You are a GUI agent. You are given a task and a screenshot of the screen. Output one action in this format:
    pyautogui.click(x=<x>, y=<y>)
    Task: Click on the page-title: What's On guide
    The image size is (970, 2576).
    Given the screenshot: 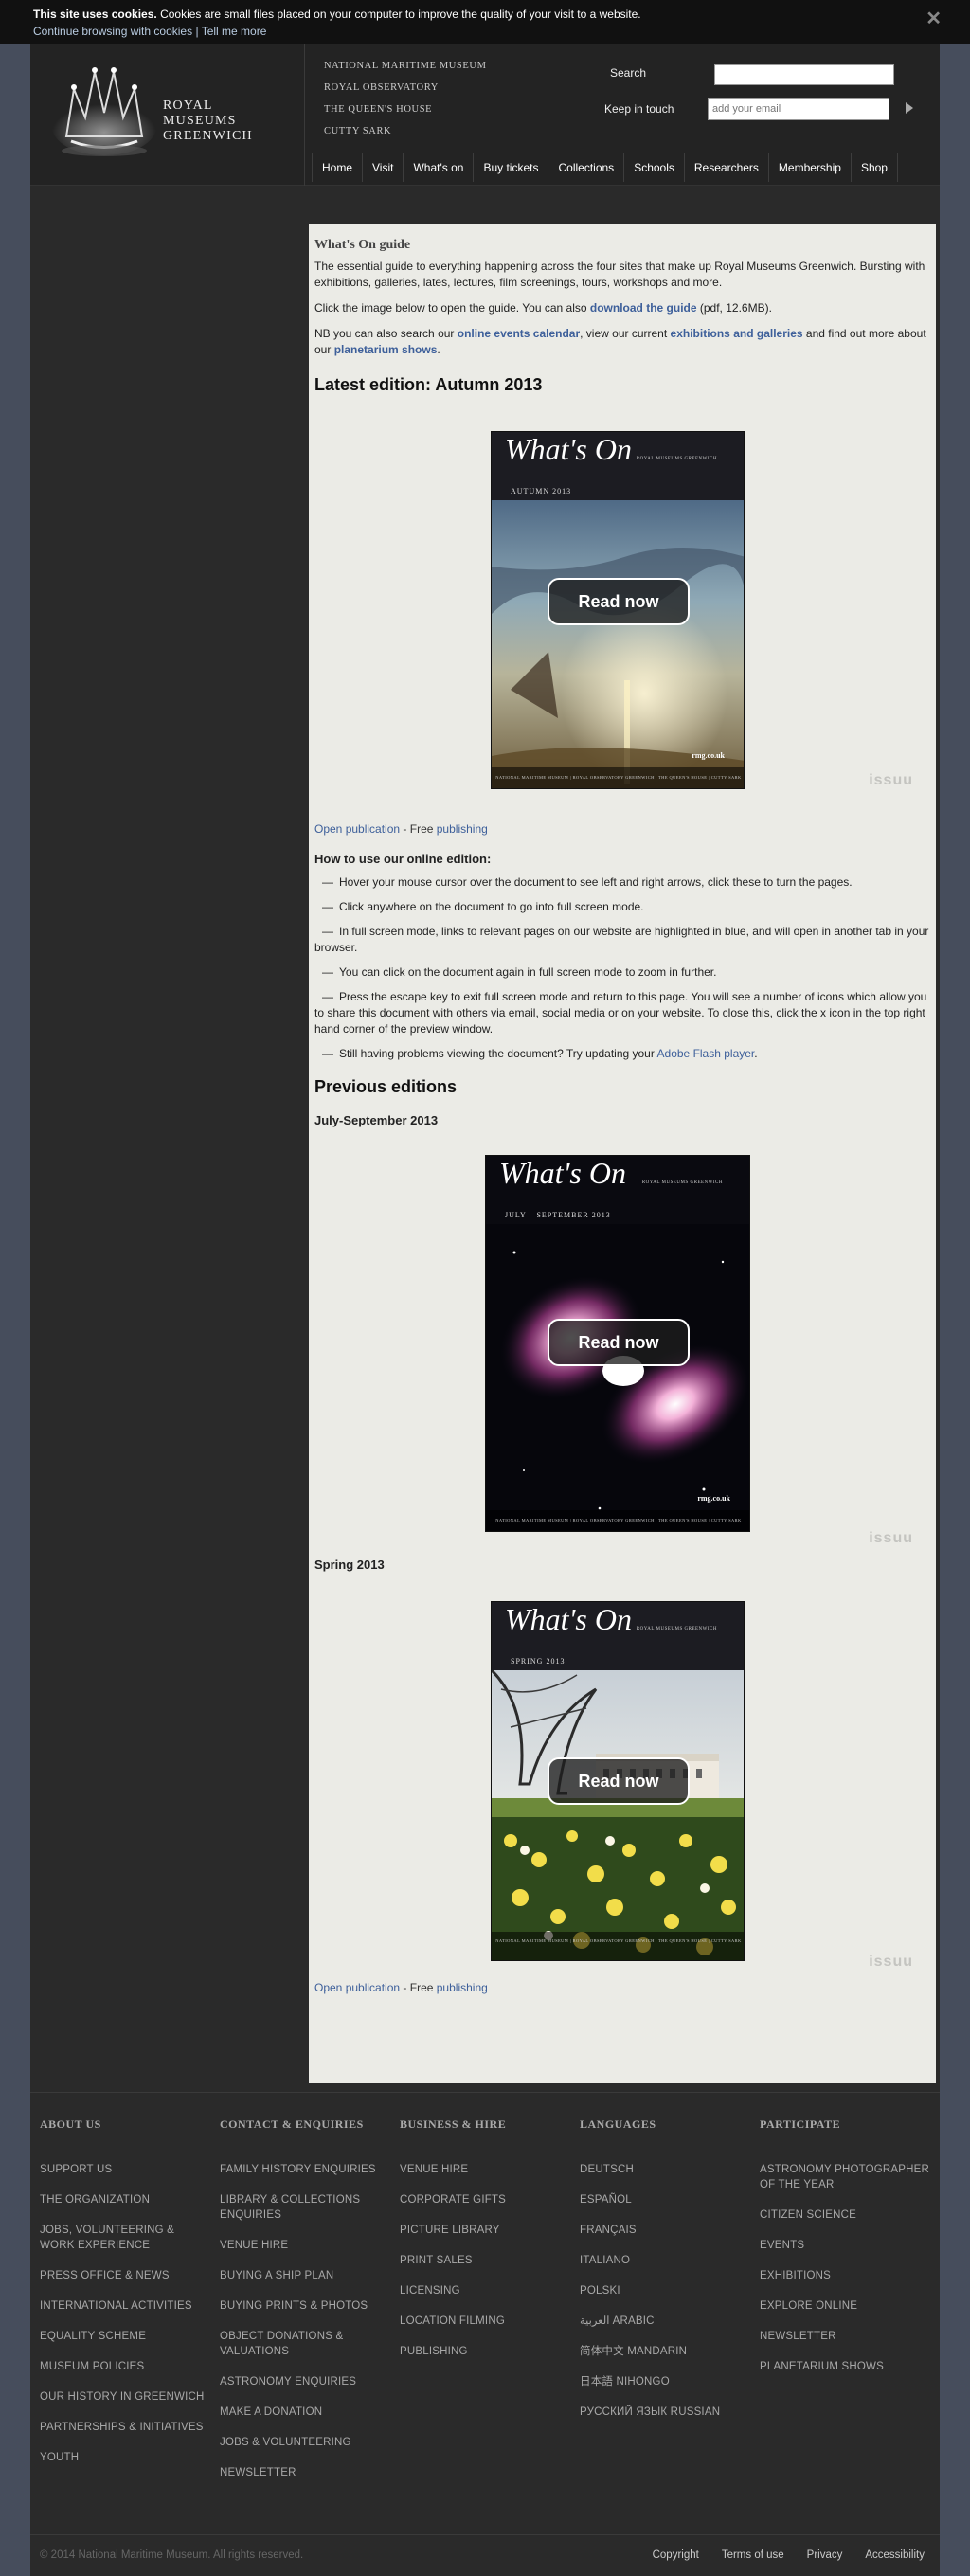 What is the action you would take?
    pyautogui.click(x=362, y=245)
    